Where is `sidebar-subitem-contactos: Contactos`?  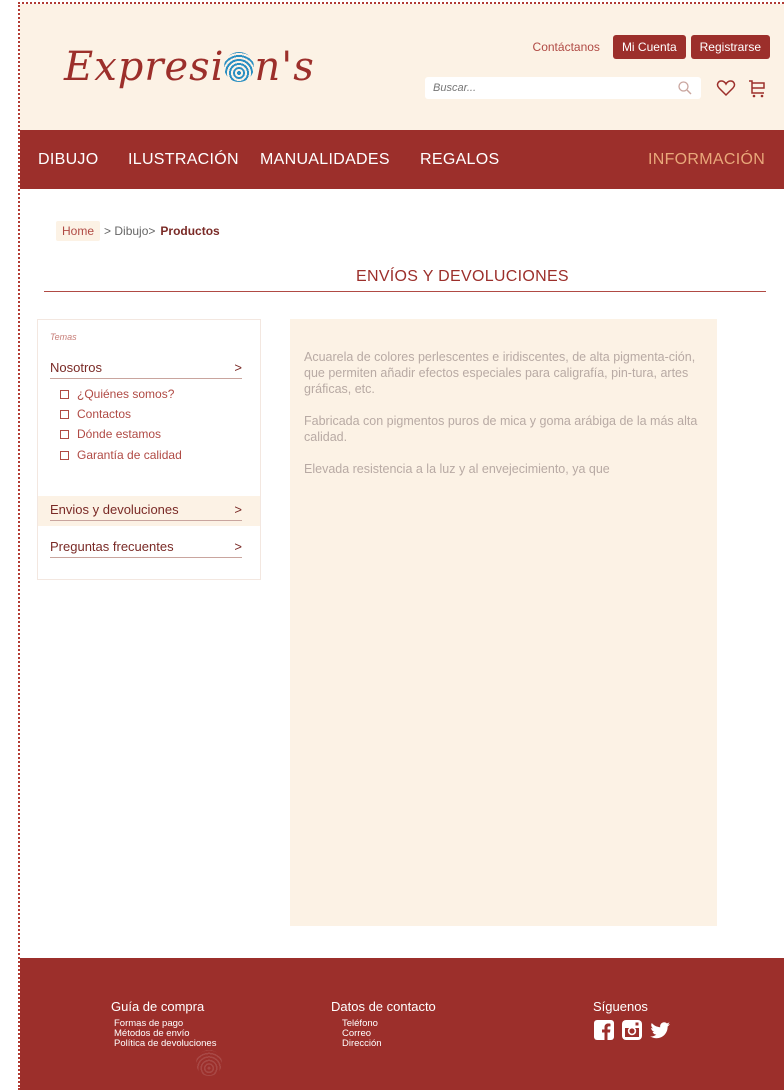 sidebar-subitem-contactos: Contactos is located at coordinates (95, 414).